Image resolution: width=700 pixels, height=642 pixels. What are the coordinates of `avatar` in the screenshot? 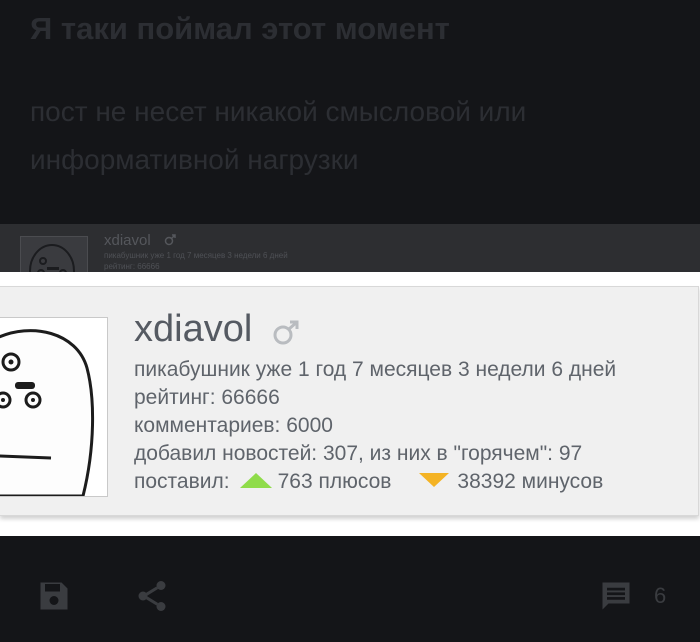 It's located at (54, 407).